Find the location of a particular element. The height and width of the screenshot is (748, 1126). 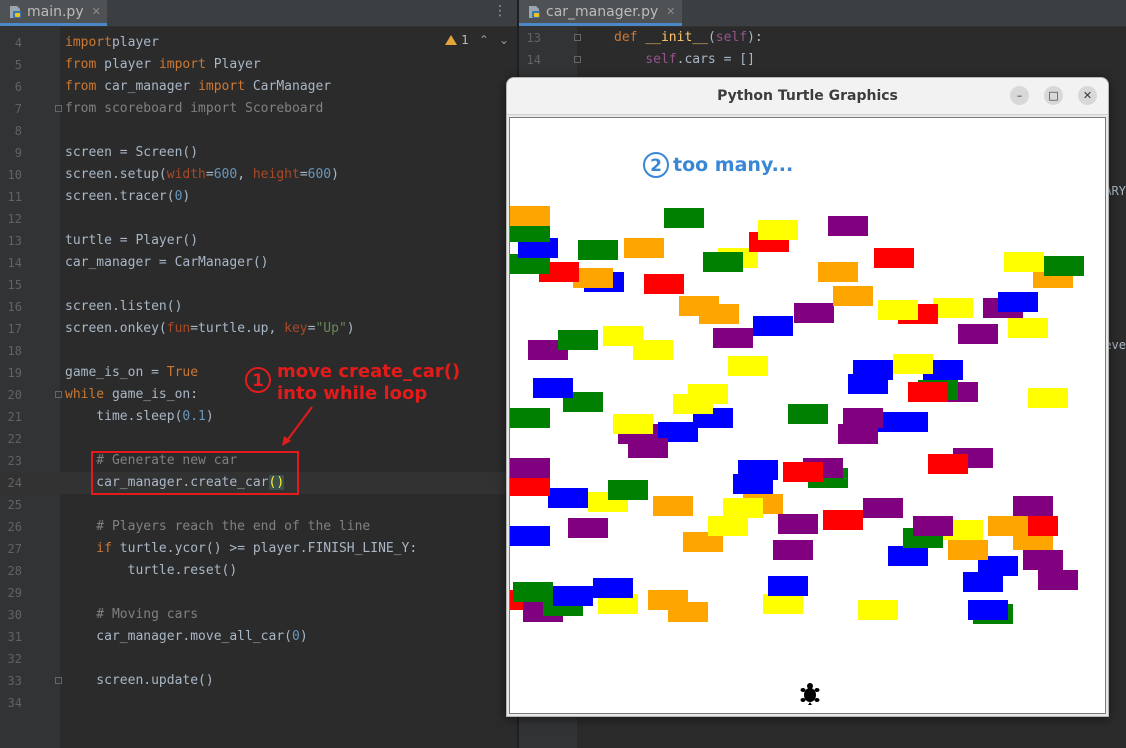

line-number: 24 is located at coordinates (14, 483).